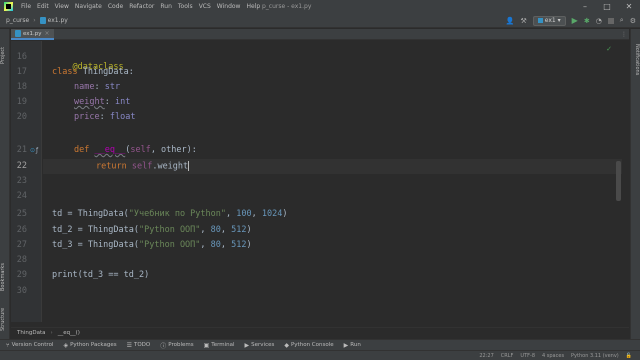 This screenshot has height=360, width=640. Describe the element at coordinates (8, 6) in the screenshot. I see `pycharm-logo-icon` at that location.